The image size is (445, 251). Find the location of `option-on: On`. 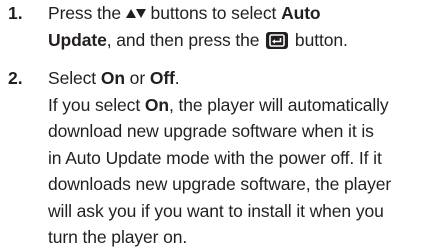

option-on: On is located at coordinates (112, 78).